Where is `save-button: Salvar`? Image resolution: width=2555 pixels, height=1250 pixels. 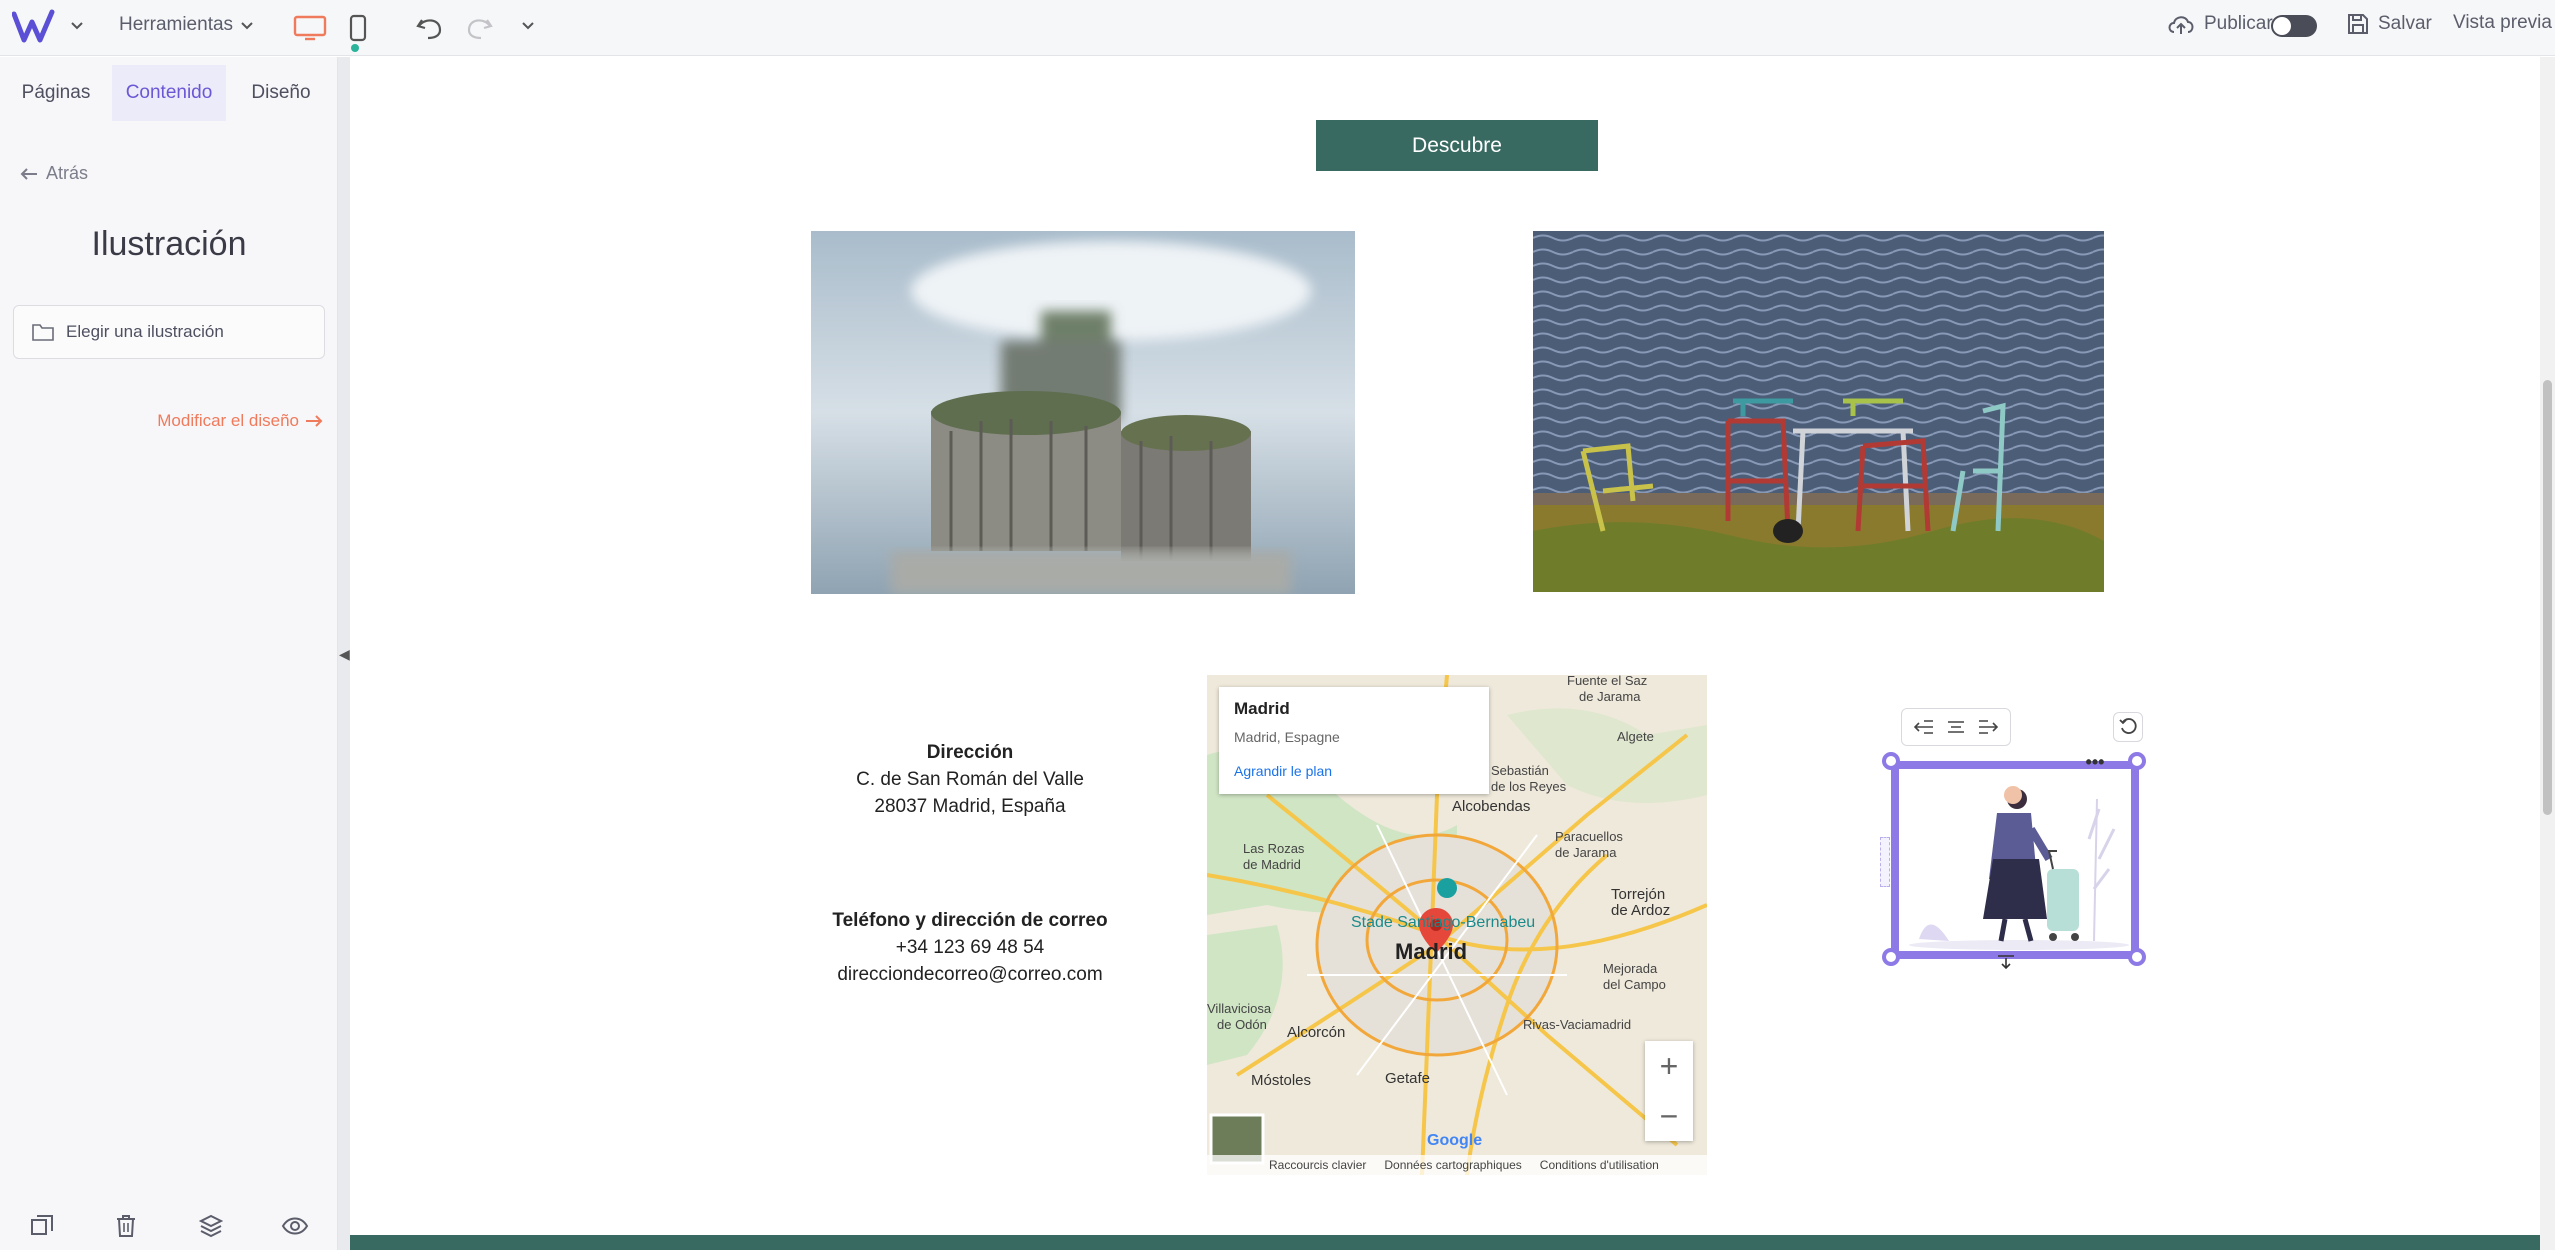 save-button: Salvar is located at coordinates (2389, 24).